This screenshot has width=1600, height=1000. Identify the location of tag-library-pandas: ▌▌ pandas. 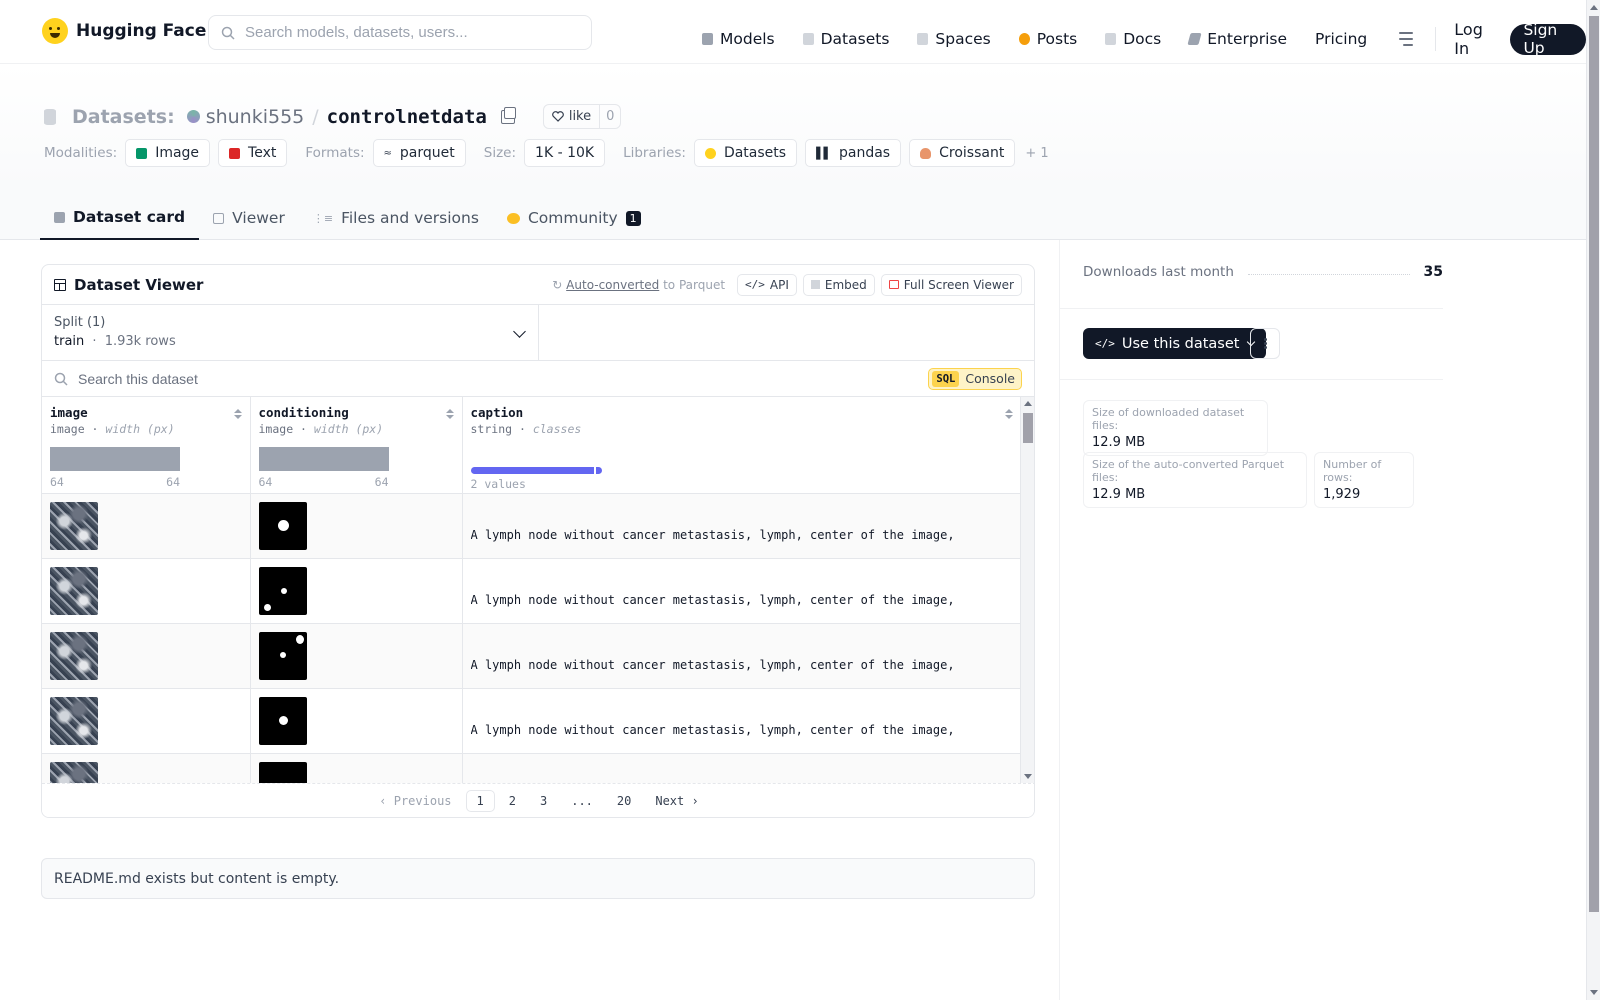
(853, 153).